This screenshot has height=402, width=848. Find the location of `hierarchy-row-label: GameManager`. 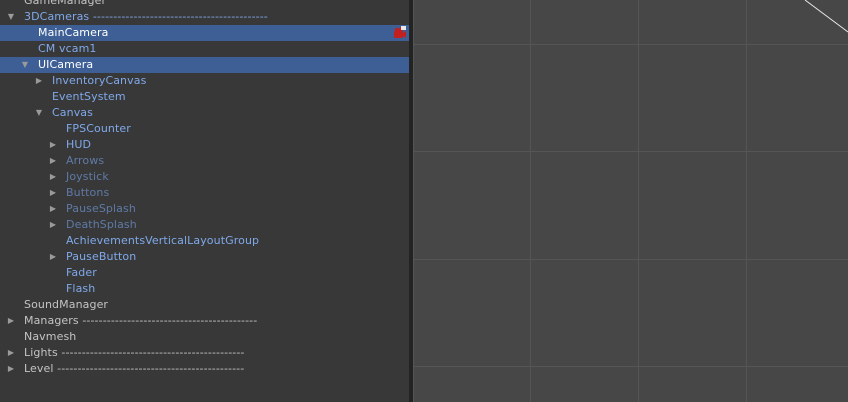

hierarchy-row-label: GameManager is located at coordinates (65, 3).